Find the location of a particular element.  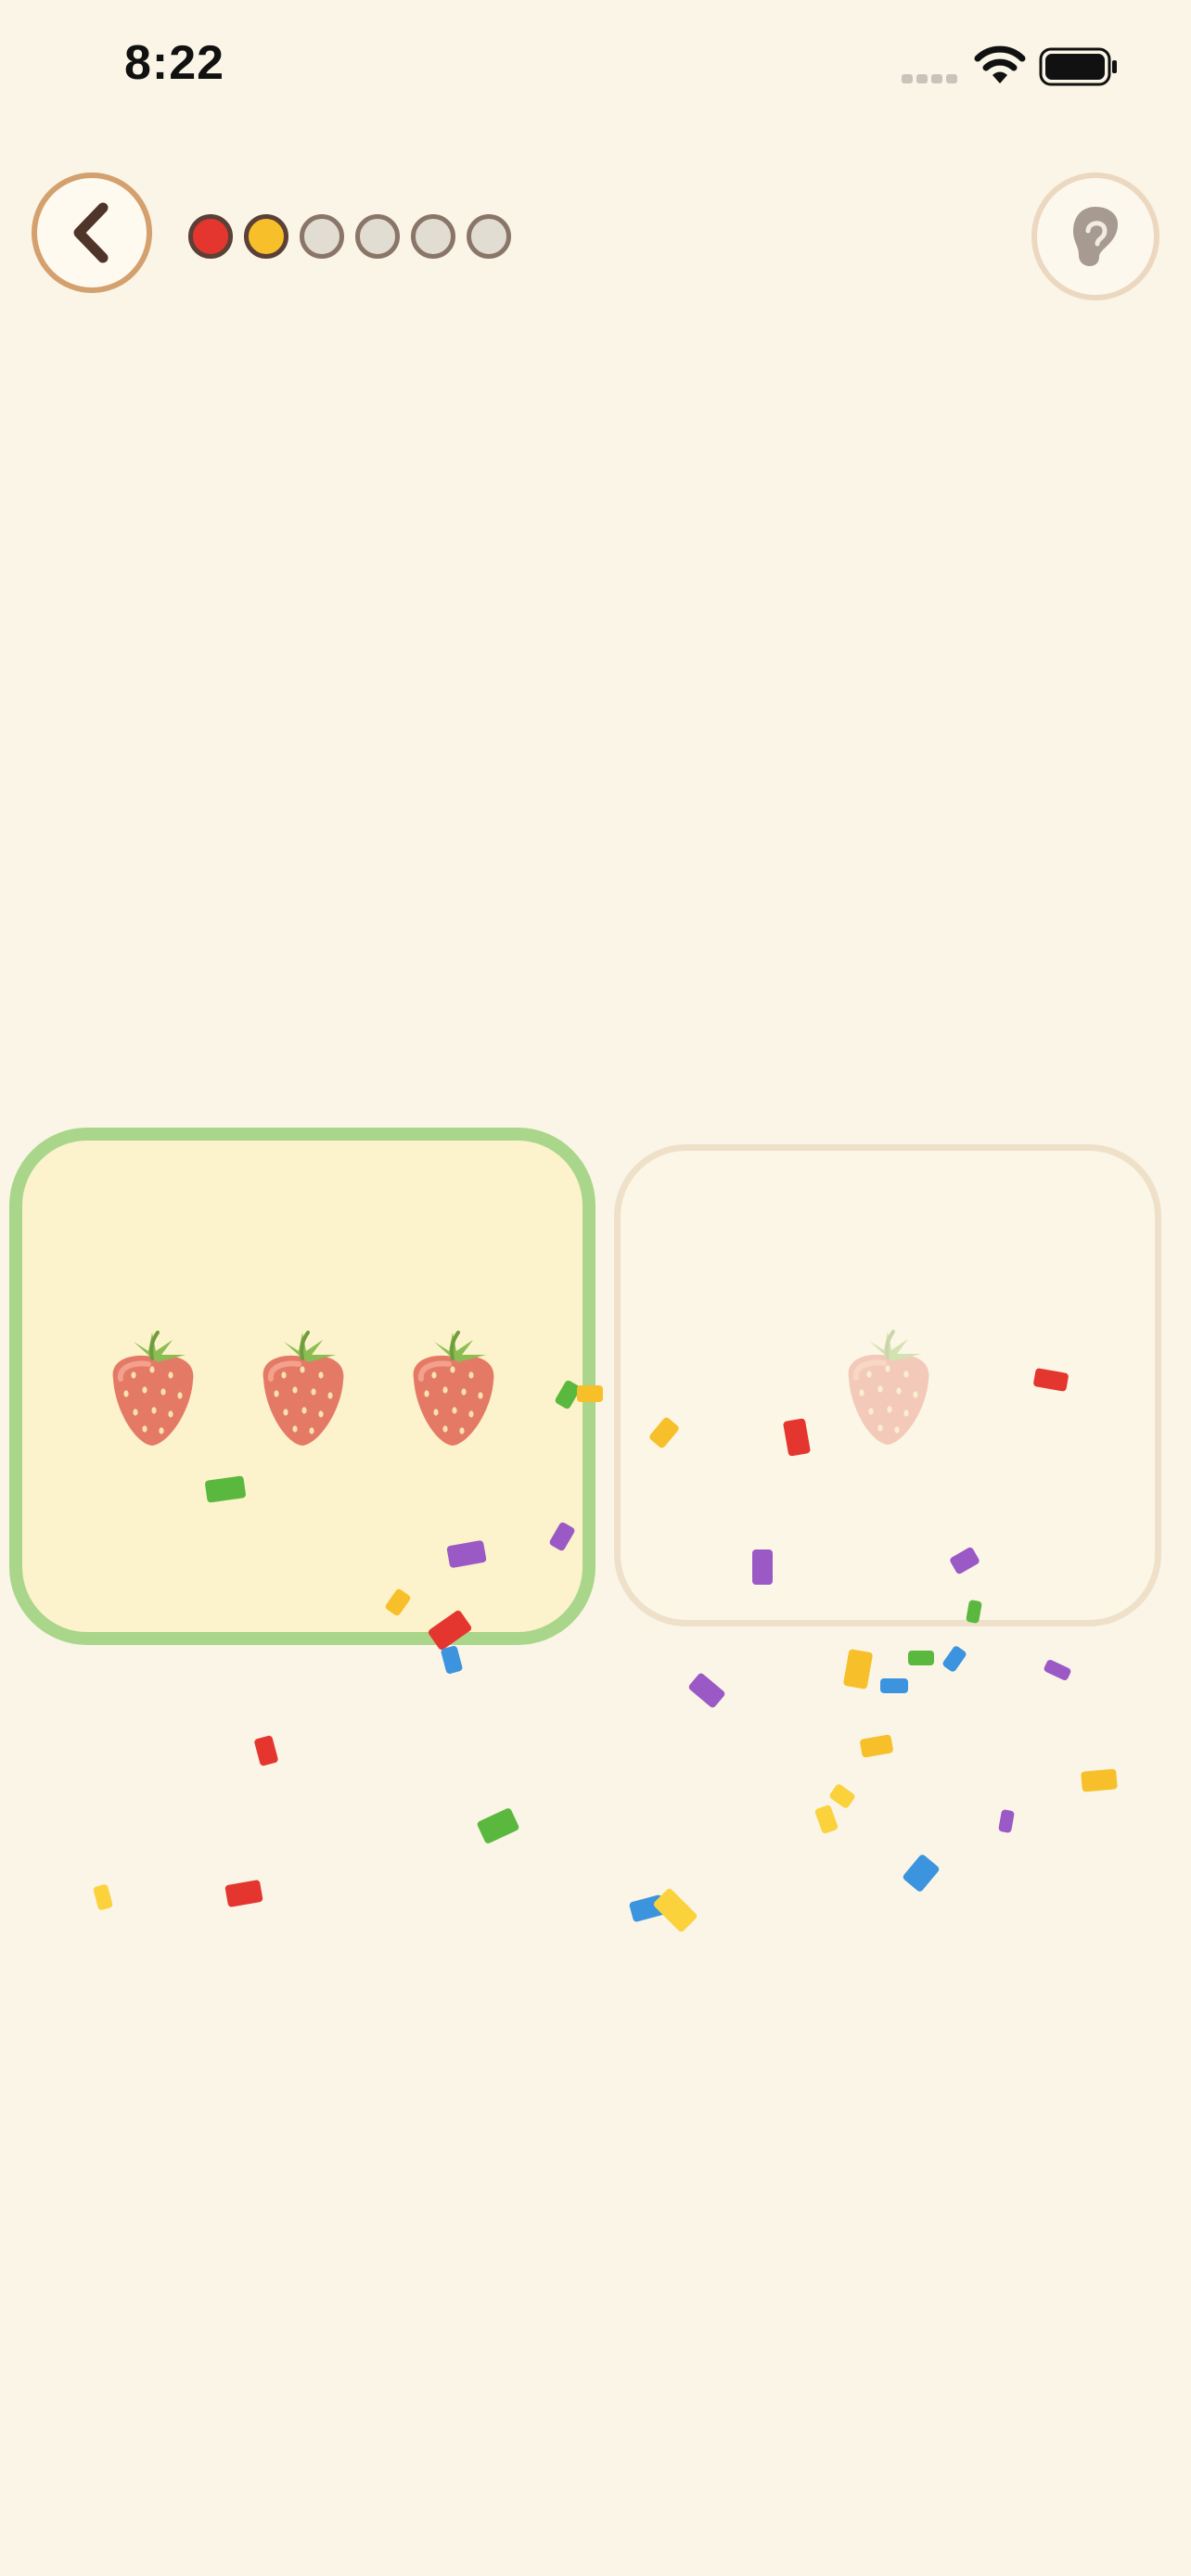

status-icons is located at coordinates (1006, 69).